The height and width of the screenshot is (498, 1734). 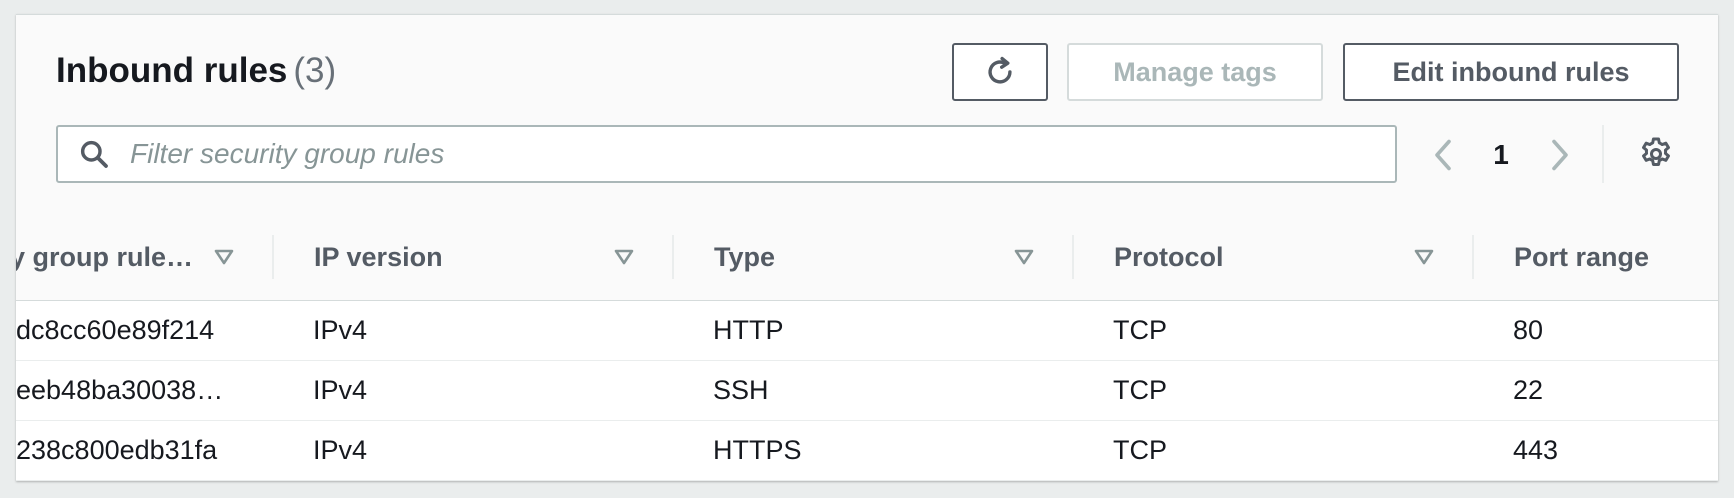 What do you see at coordinates (1511, 72) in the screenshot?
I see `edit-inbound-rules-button: Edit inbound rules` at bounding box center [1511, 72].